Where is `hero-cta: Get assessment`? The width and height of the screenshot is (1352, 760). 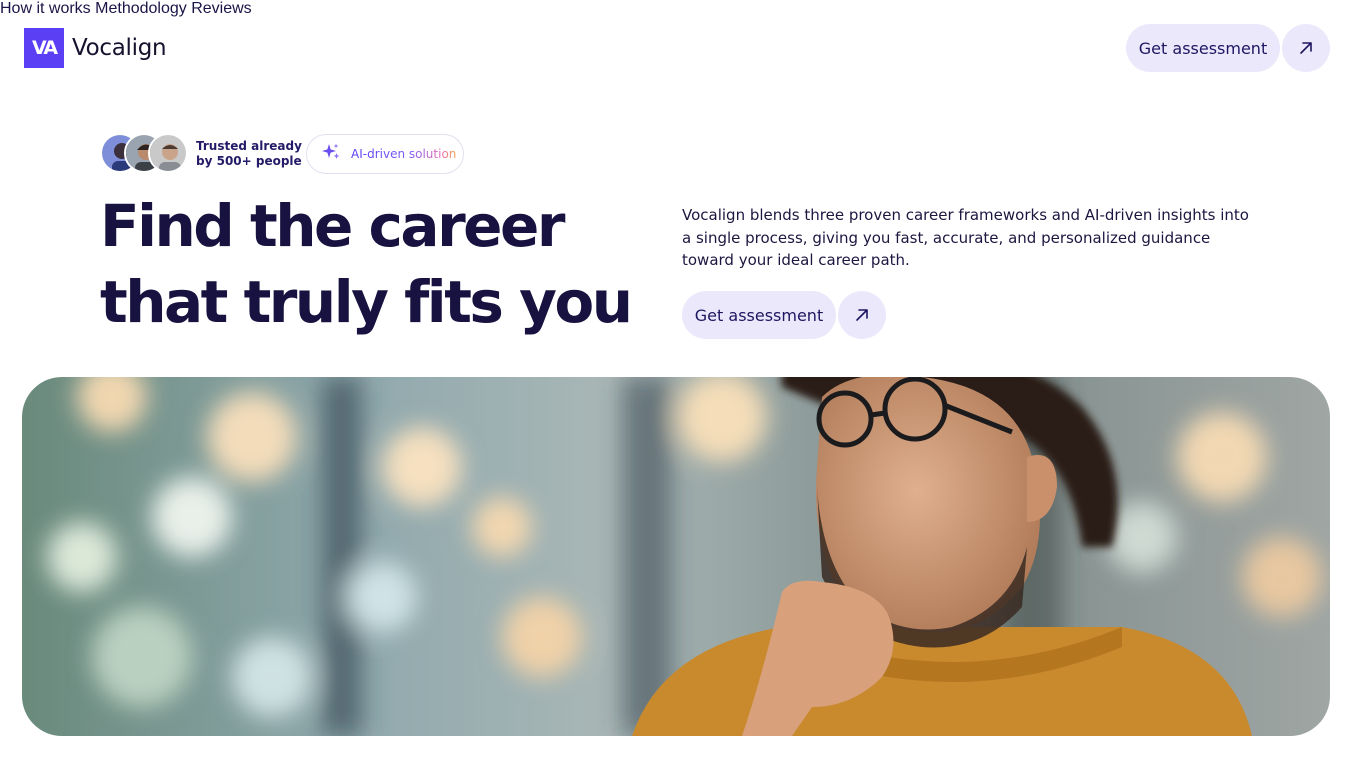 hero-cta: Get assessment is located at coordinates (784, 315).